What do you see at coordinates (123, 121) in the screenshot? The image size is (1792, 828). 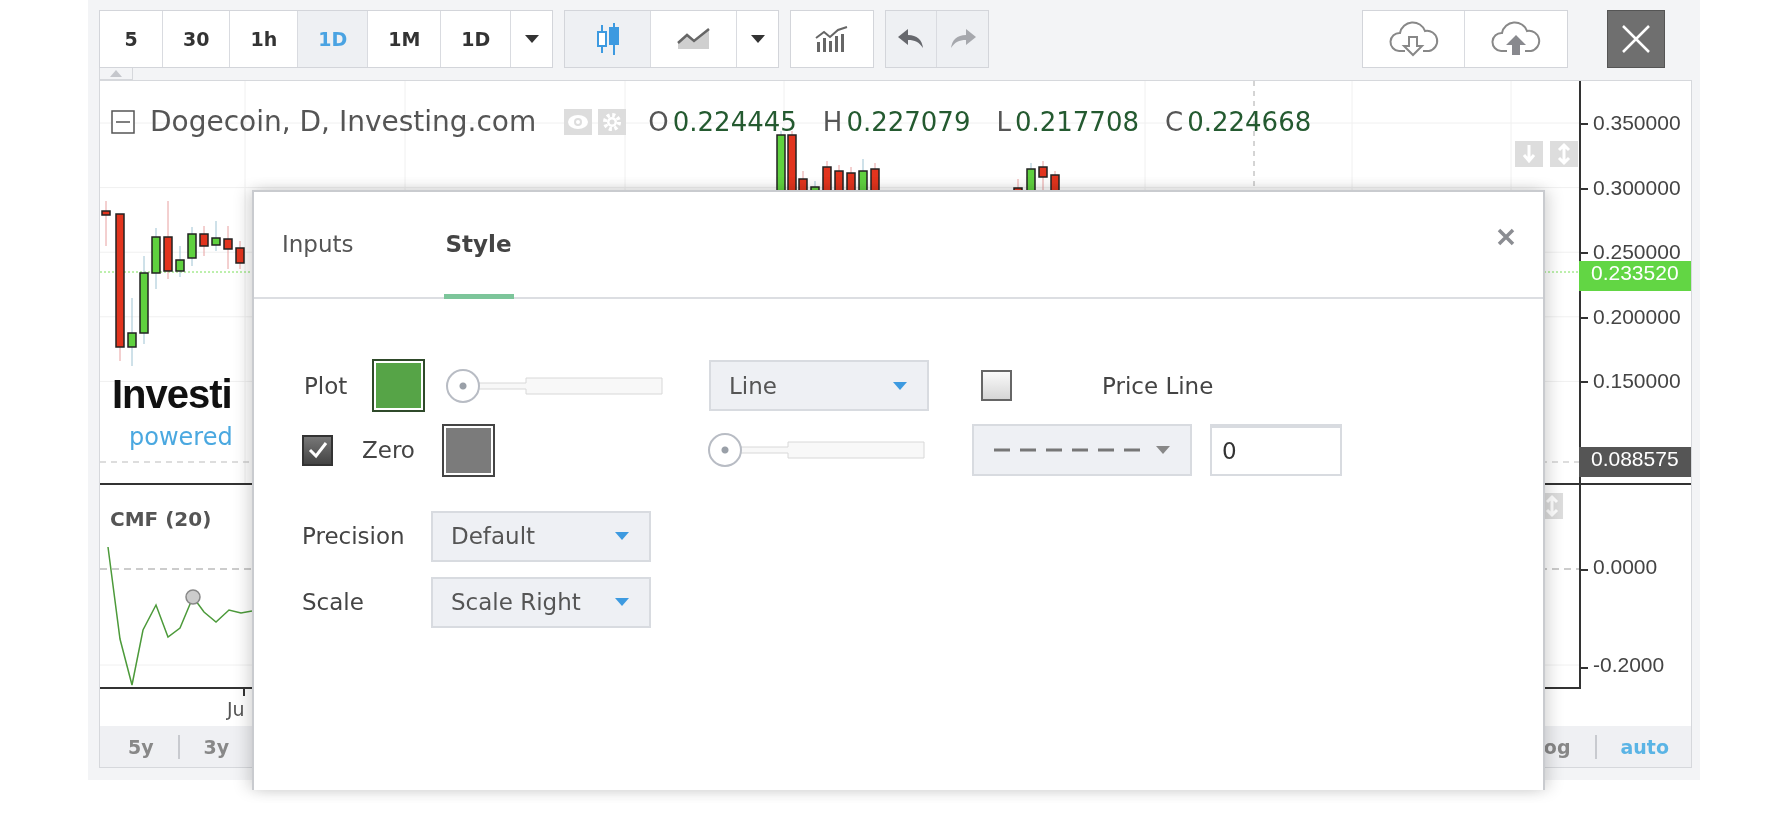 I see `collapse-icon` at bounding box center [123, 121].